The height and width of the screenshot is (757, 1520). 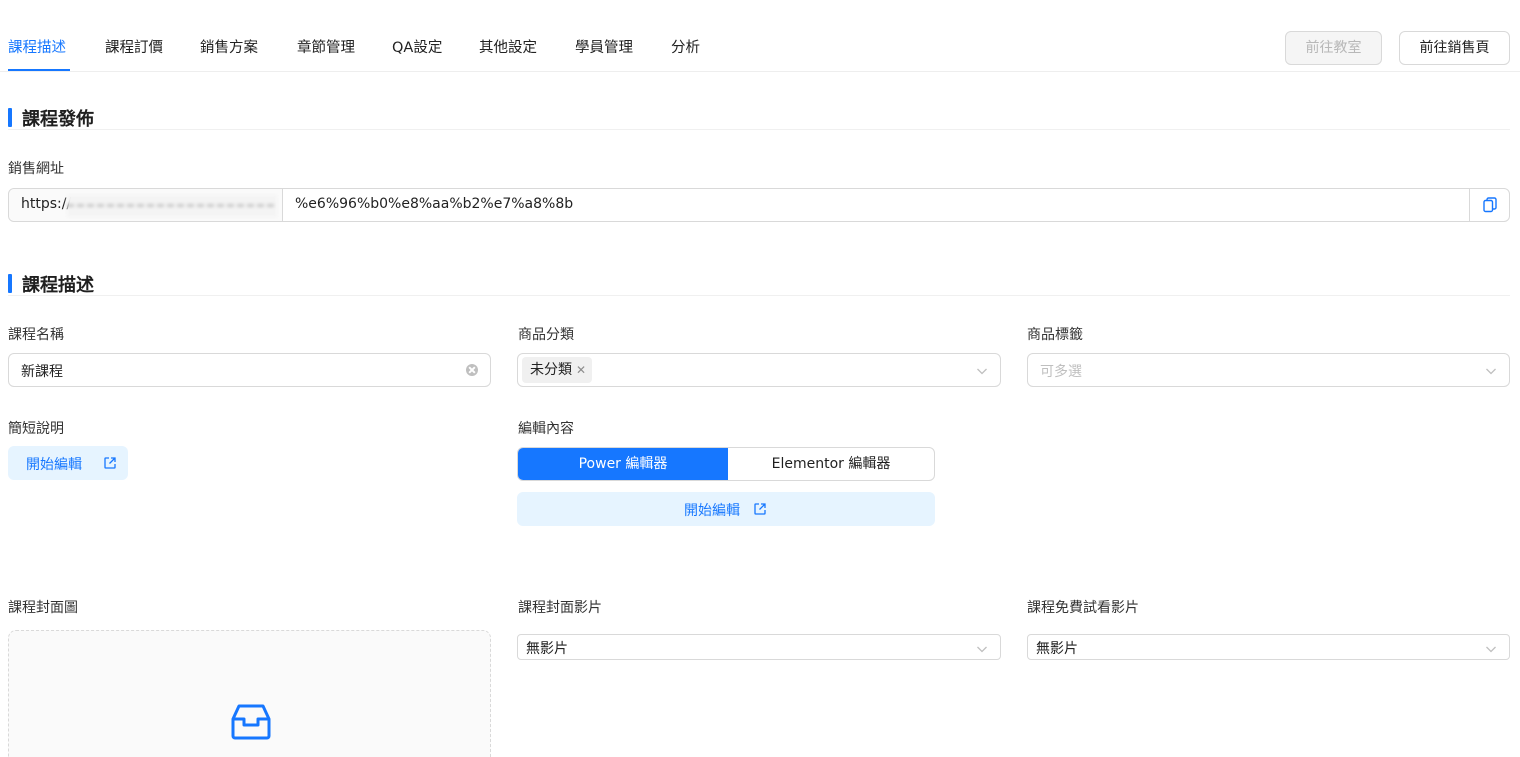 What do you see at coordinates (251, 722) in the screenshot?
I see `inbox-icon` at bounding box center [251, 722].